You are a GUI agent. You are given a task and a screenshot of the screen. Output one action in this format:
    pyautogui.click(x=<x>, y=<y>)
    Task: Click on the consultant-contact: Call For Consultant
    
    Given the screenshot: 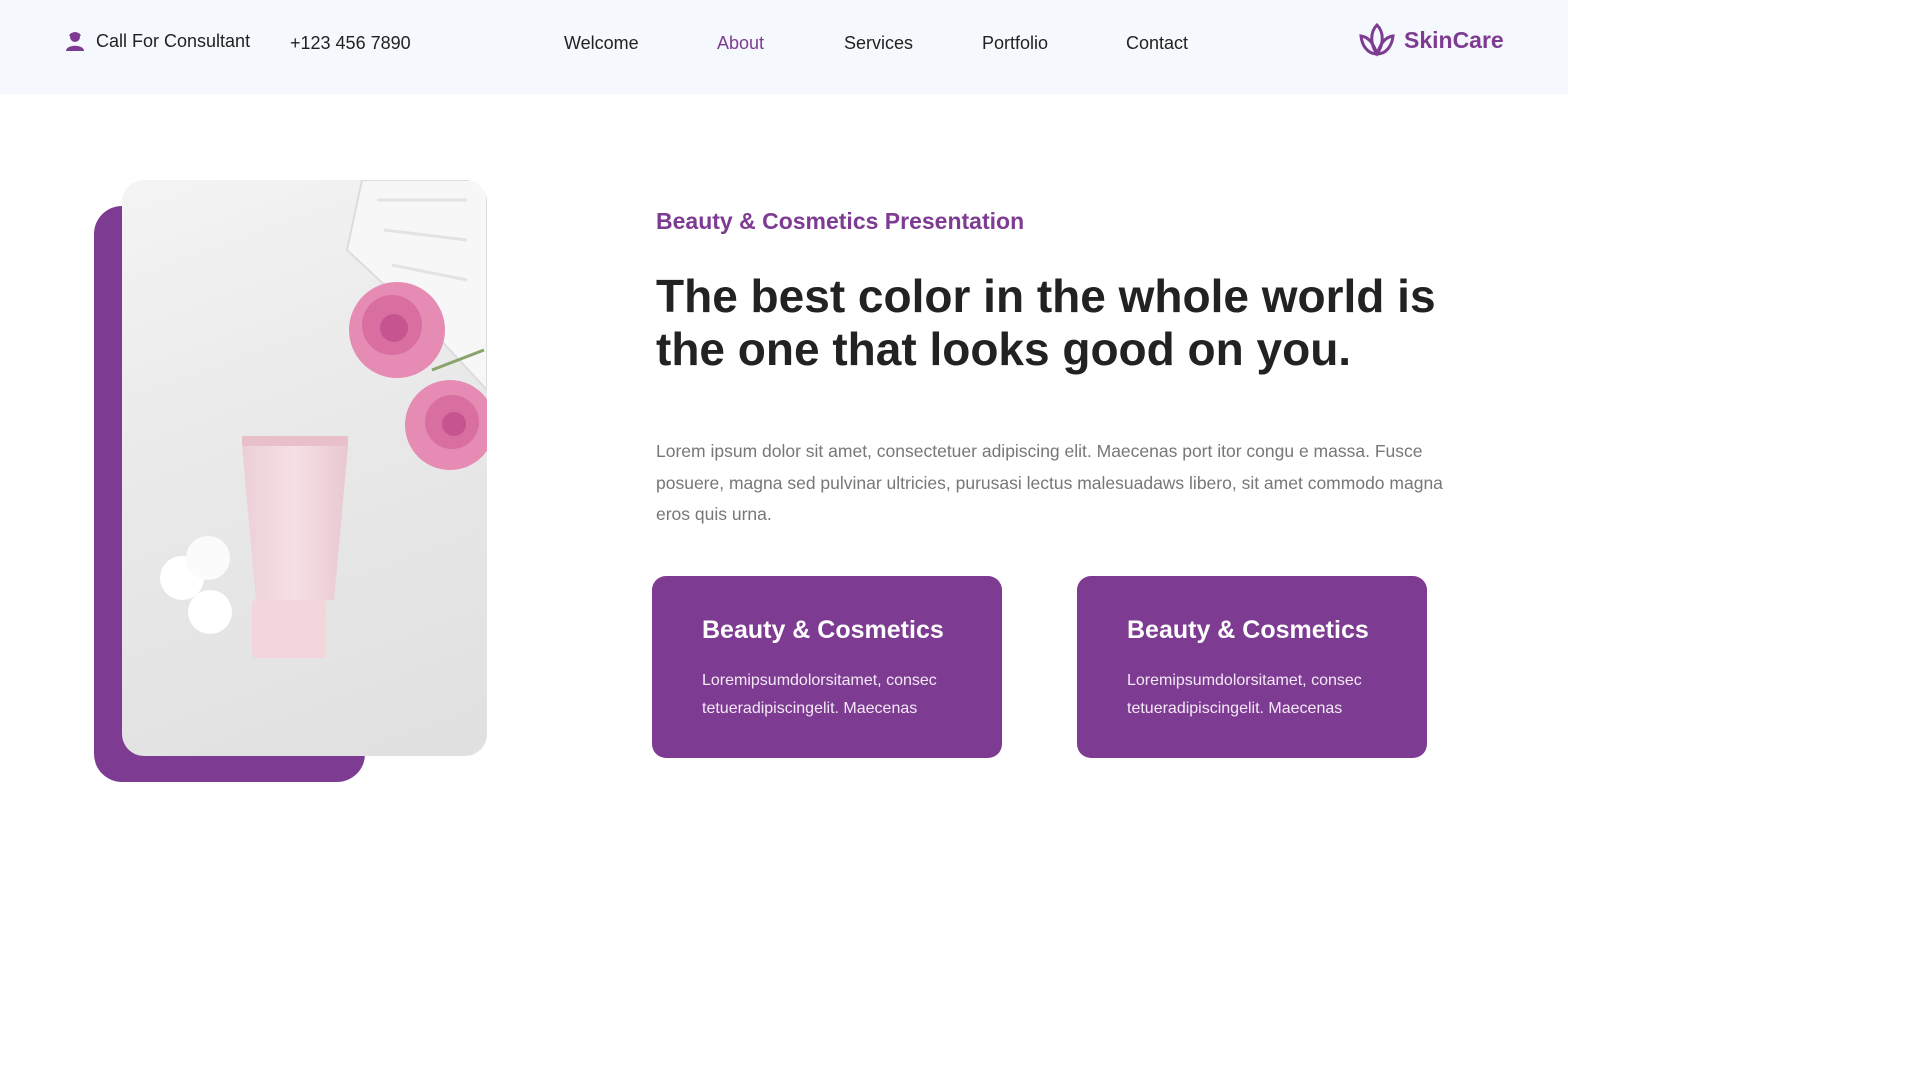 What is the action you would take?
    pyautogui.click(x=157, y=41)
    